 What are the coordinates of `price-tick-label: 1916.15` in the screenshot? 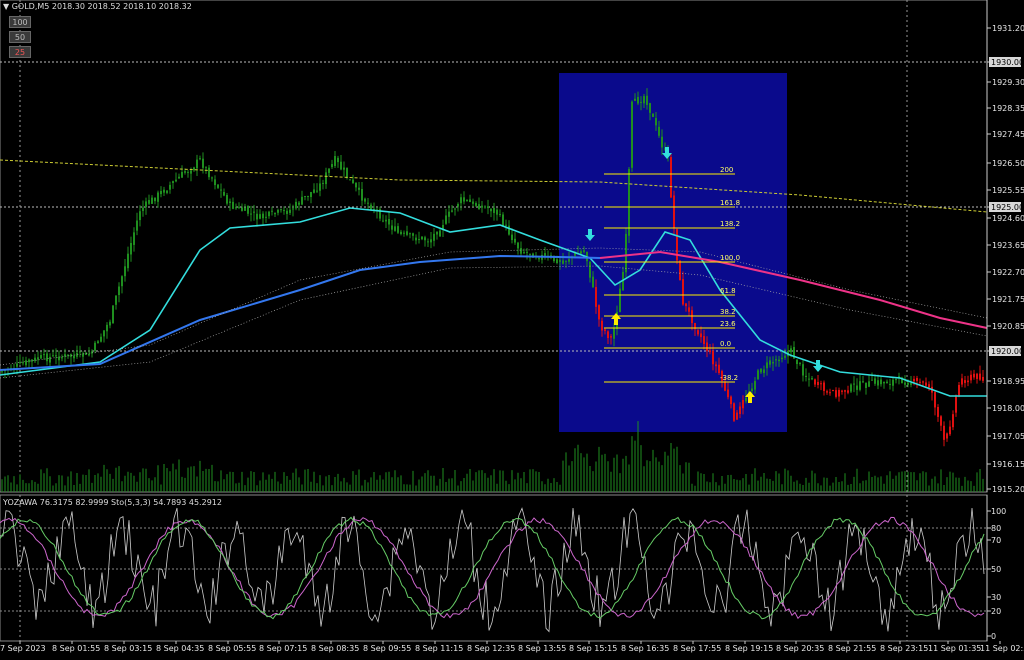 It's located at (1008, 464).